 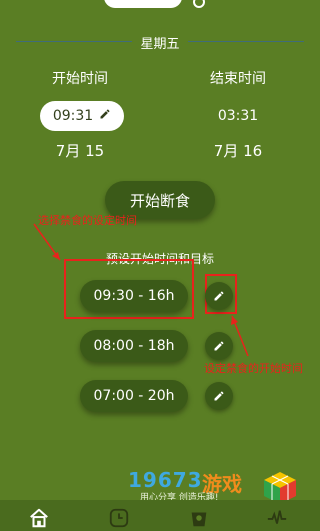 I want to click on end-time-label: 结束时间, so click(x=238, y=79).